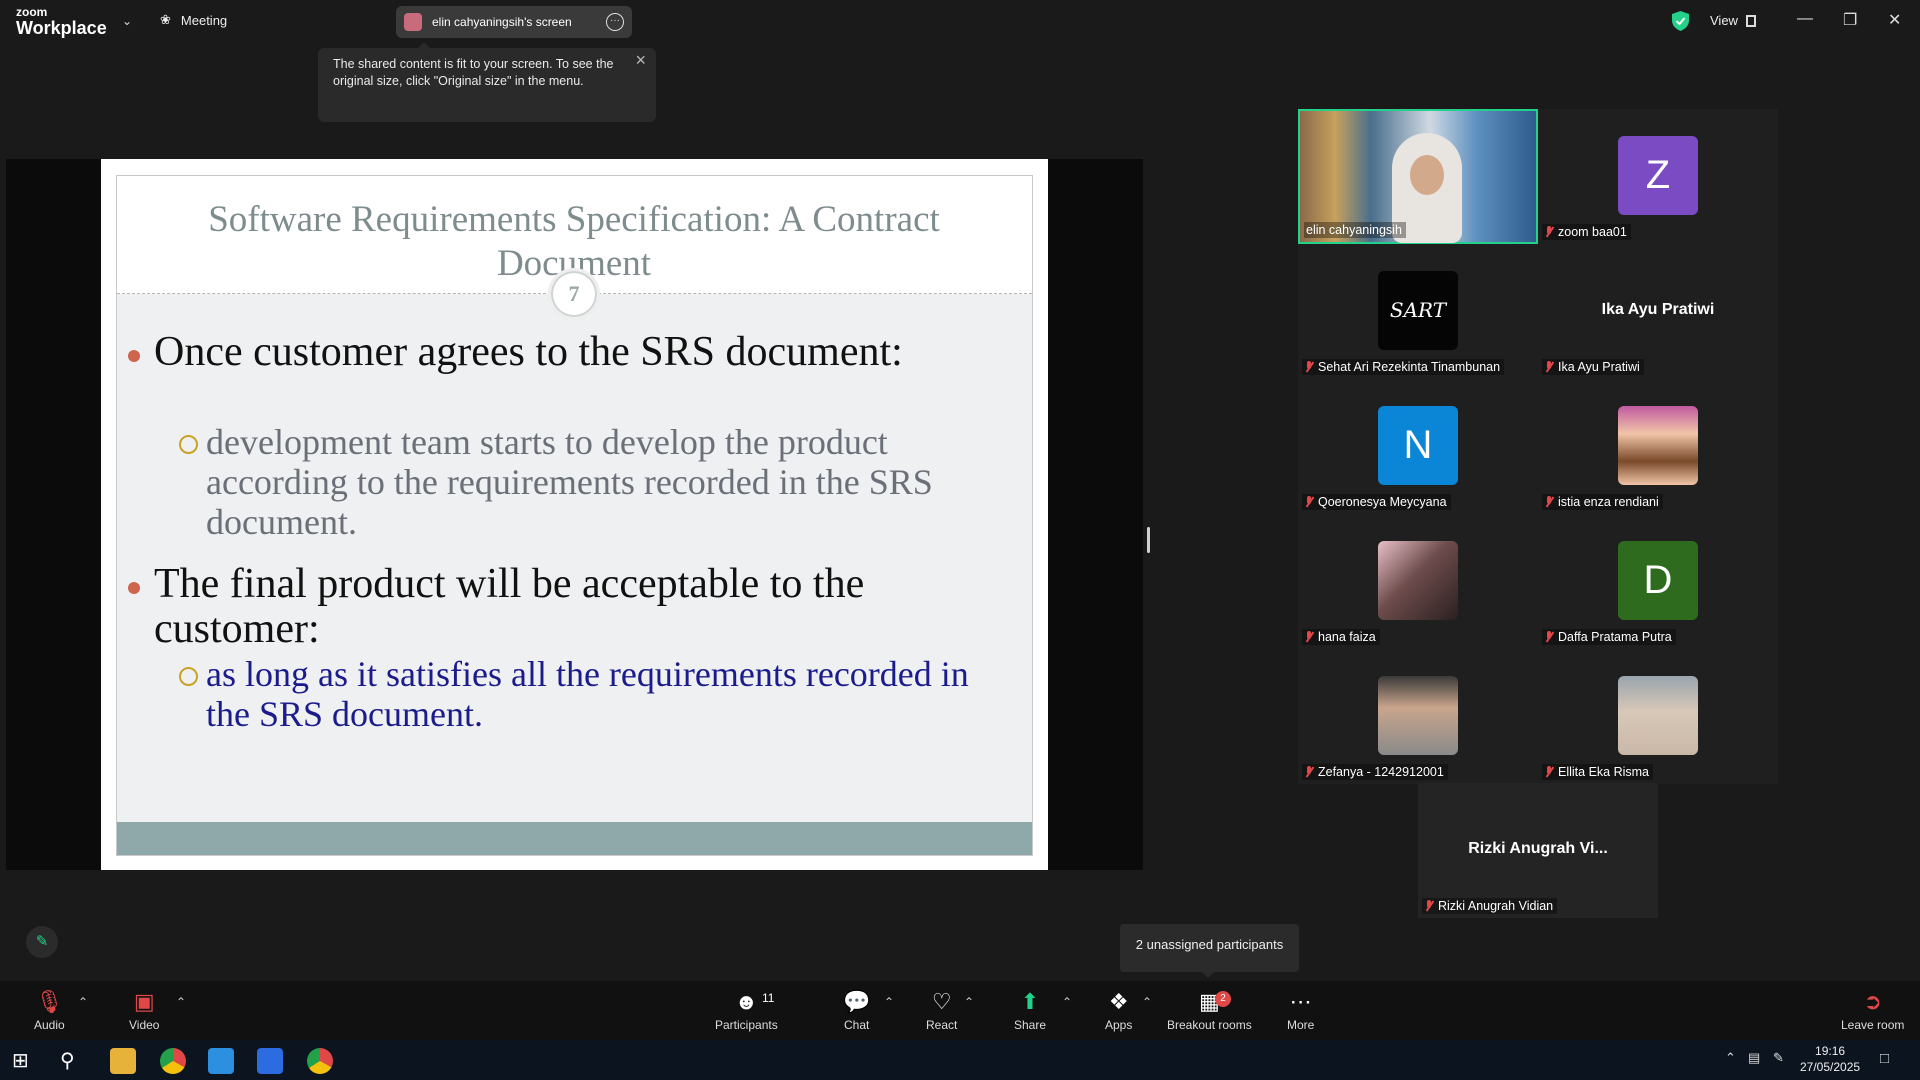 This screenshot has height=1080, width=1920. Describe the element at coordinates (1872, 1001) in the screenshot. I see `leave-icon: ➲` at that location.